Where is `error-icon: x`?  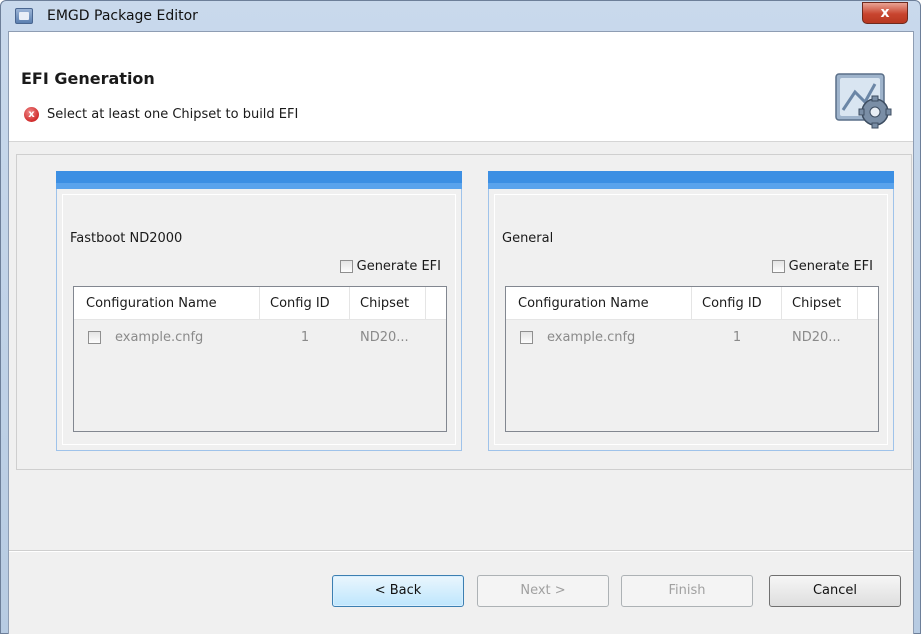
error-icon: x is located at coordinates (31, 114).